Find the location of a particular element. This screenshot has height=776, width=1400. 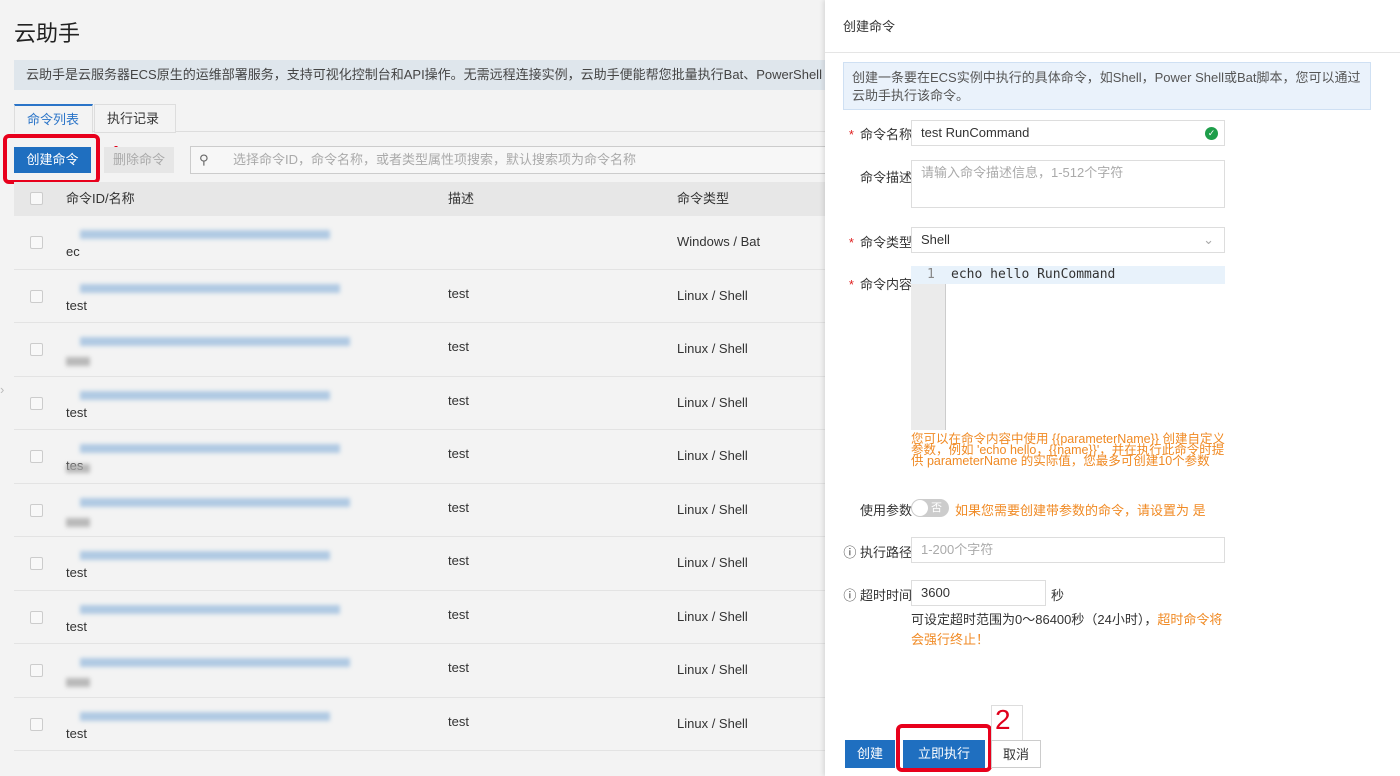

command-name: ec is located at coordinates (73, 251).